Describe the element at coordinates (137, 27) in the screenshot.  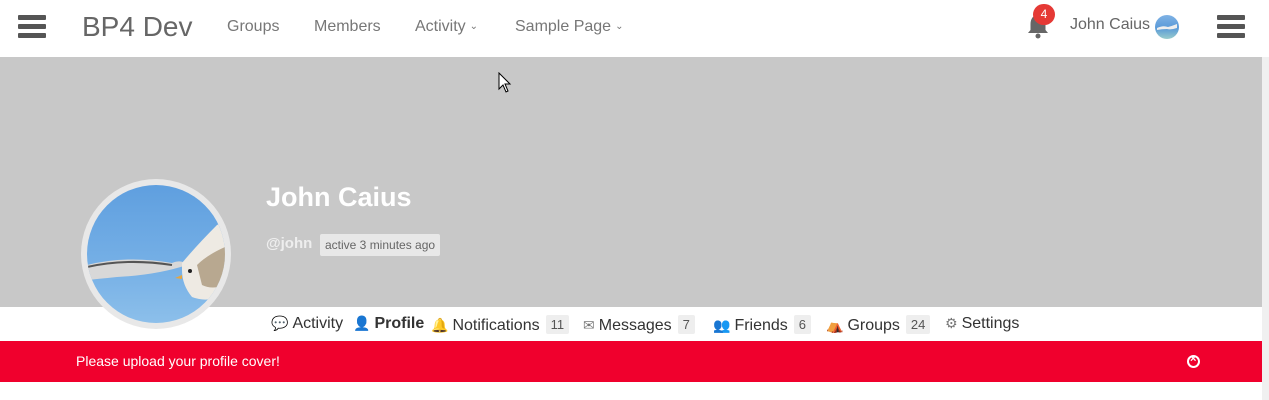
I see `site-brand: BP4 Dev` at that location.